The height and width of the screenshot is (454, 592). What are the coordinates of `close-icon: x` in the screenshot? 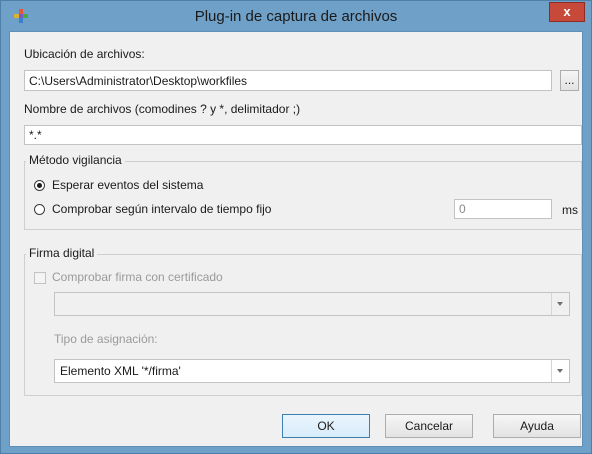 It's located at (567, 11).